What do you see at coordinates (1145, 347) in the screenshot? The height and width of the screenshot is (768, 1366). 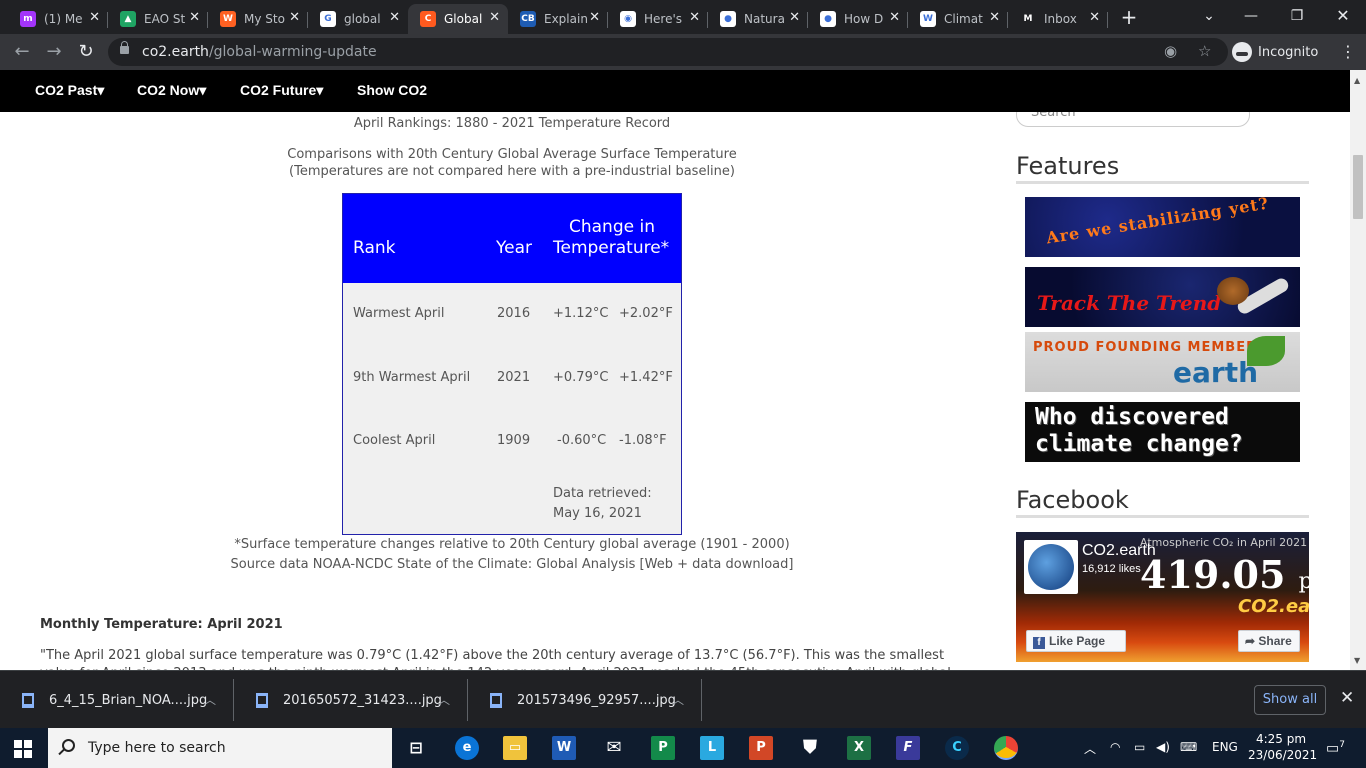 I see `banner-founding-member-text: PROUD FOUNDING MEMBER` at bounding box center [1145, 347].